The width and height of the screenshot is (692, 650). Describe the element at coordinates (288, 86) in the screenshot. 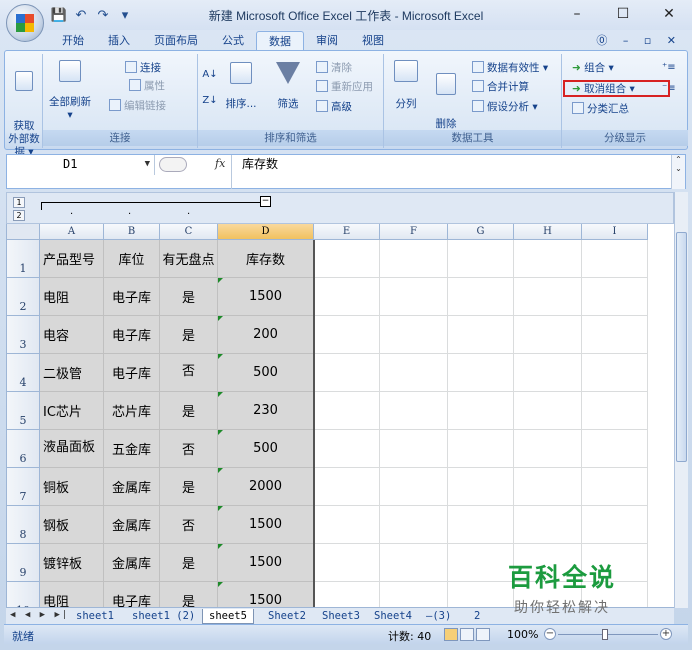

I see `filter-button: 筛选` at that location.